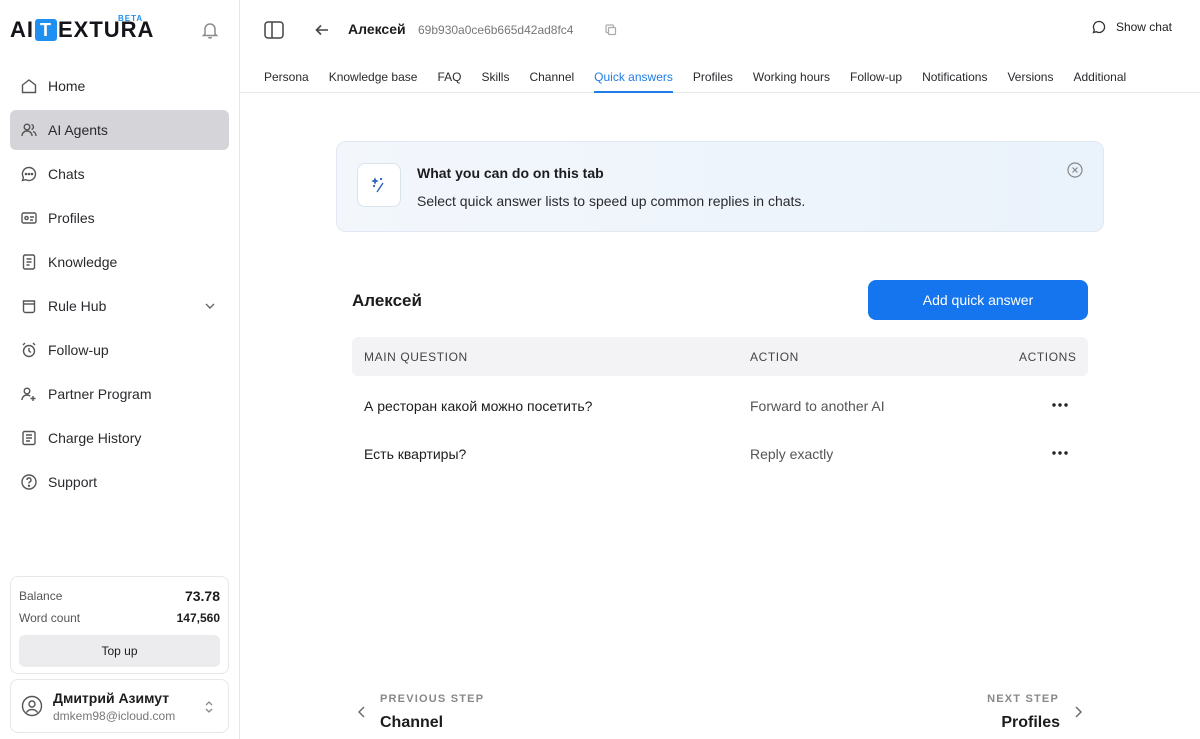 The height and width of the screenshot is (739, 1200). I want to click on balance-row: Balance 73.78, so click(119, 596).